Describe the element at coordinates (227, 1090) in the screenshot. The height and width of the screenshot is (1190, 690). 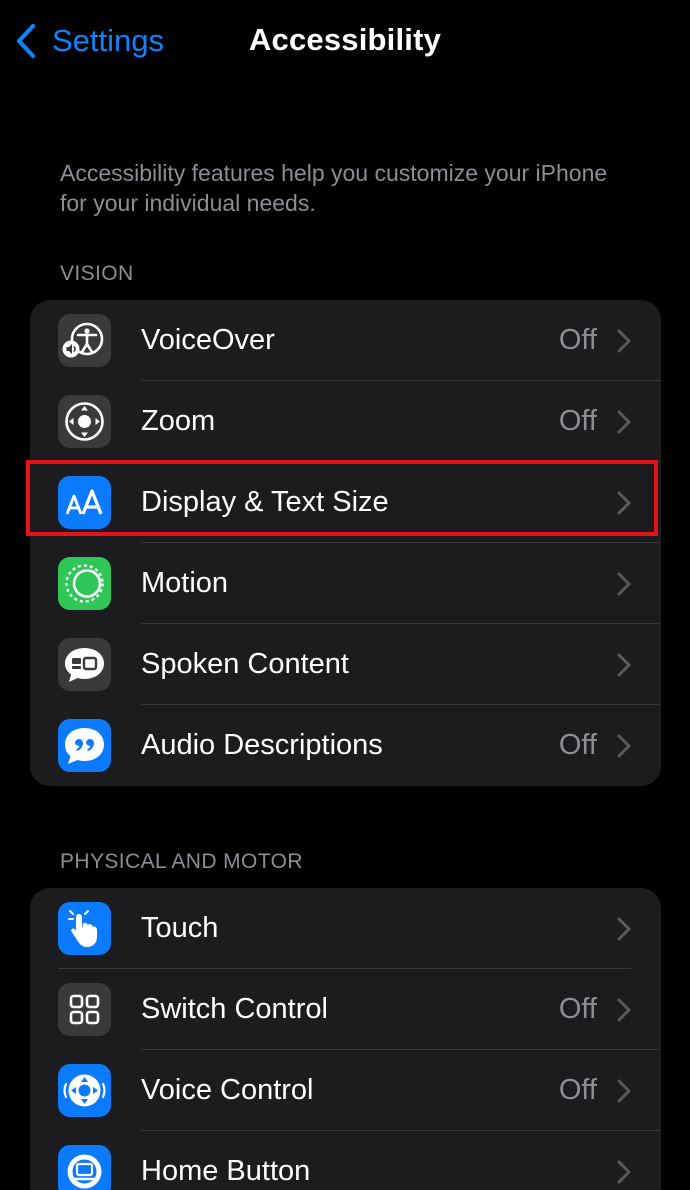
I see `row-label: Voice Control` at that location.